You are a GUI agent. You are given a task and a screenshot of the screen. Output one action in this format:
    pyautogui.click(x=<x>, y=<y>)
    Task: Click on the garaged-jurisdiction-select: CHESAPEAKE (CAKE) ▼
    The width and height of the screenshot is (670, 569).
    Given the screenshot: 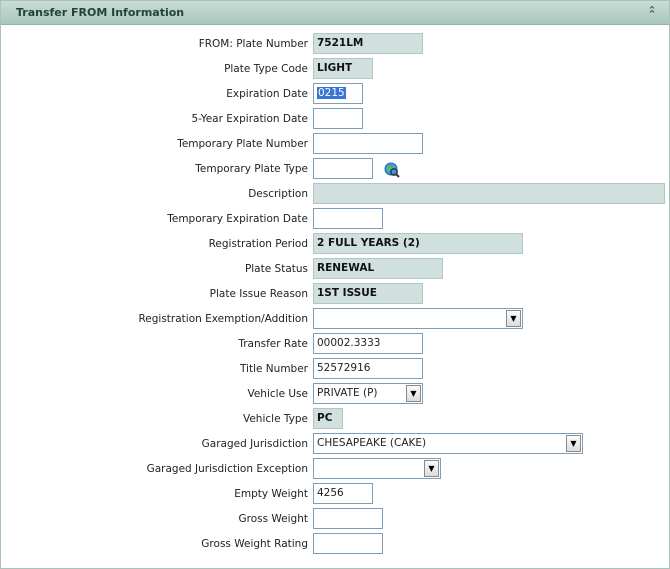 What is the action you would take?
    pyautogui.click(x=448, y=443)
    